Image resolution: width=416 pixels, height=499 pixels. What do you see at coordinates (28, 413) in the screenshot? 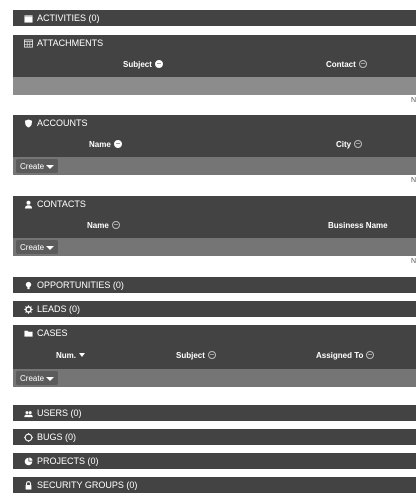
I see `users-icon` at bounding box center [28, 413].